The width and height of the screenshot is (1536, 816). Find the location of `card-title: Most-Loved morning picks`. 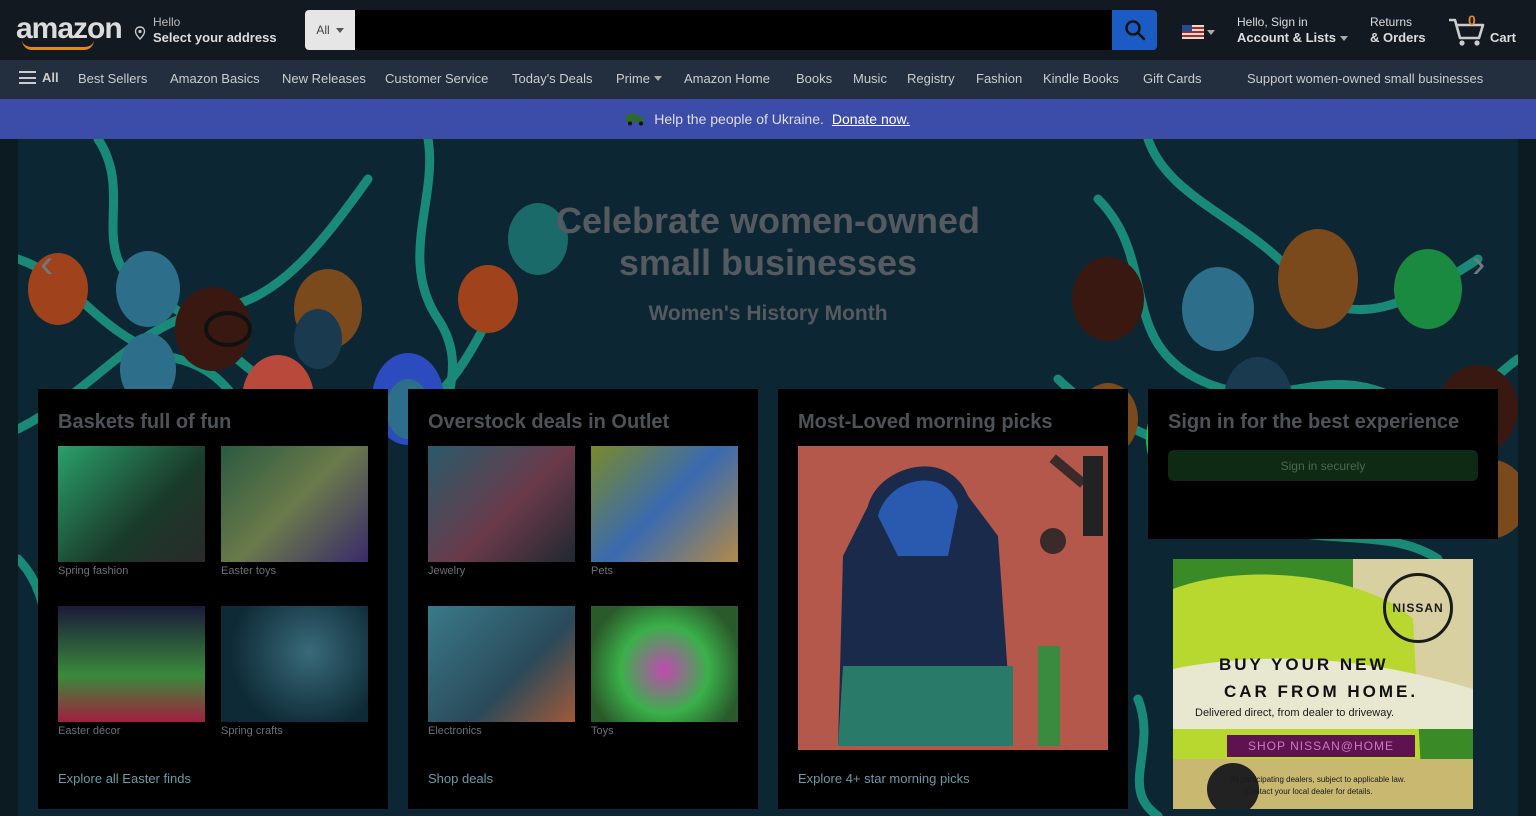

card-title: Most-Loved morning picks is located at coordinates (925, 422).